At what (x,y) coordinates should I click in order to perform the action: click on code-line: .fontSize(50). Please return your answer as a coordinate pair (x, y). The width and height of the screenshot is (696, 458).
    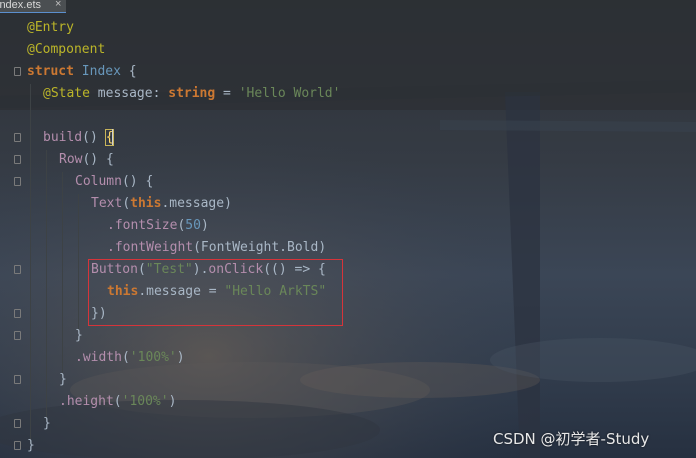
    Looking at the image, I should click on (158, 226).